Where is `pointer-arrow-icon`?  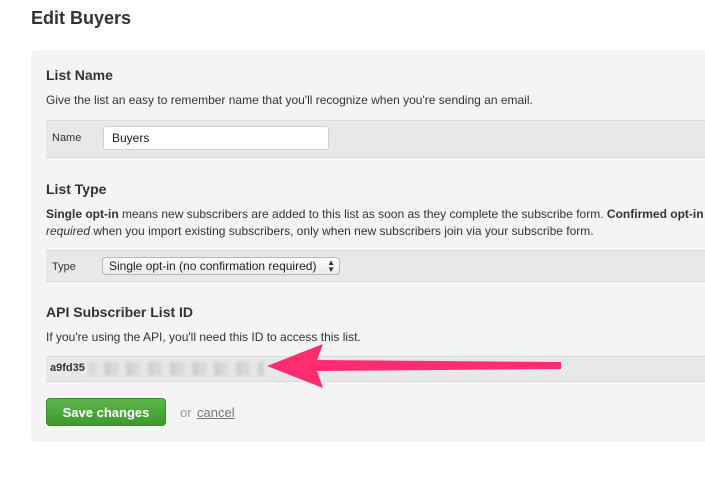
pointer-arrow-icon is located at coordinates (414, 366).